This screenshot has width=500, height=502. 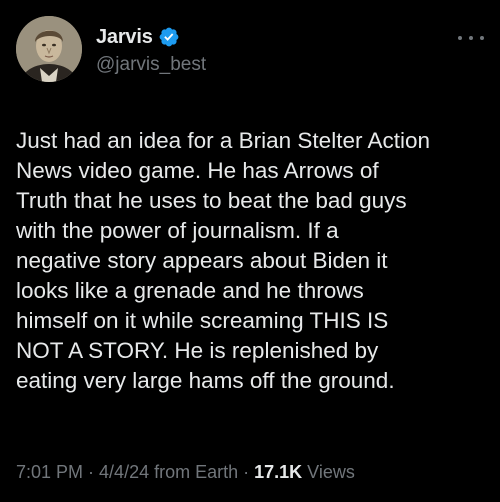 What do you see at coordinates (205, 380) in the screenshot?
I see `tweet-text-line: eating very large hams off the ground.` at bounding box center [205, 380].